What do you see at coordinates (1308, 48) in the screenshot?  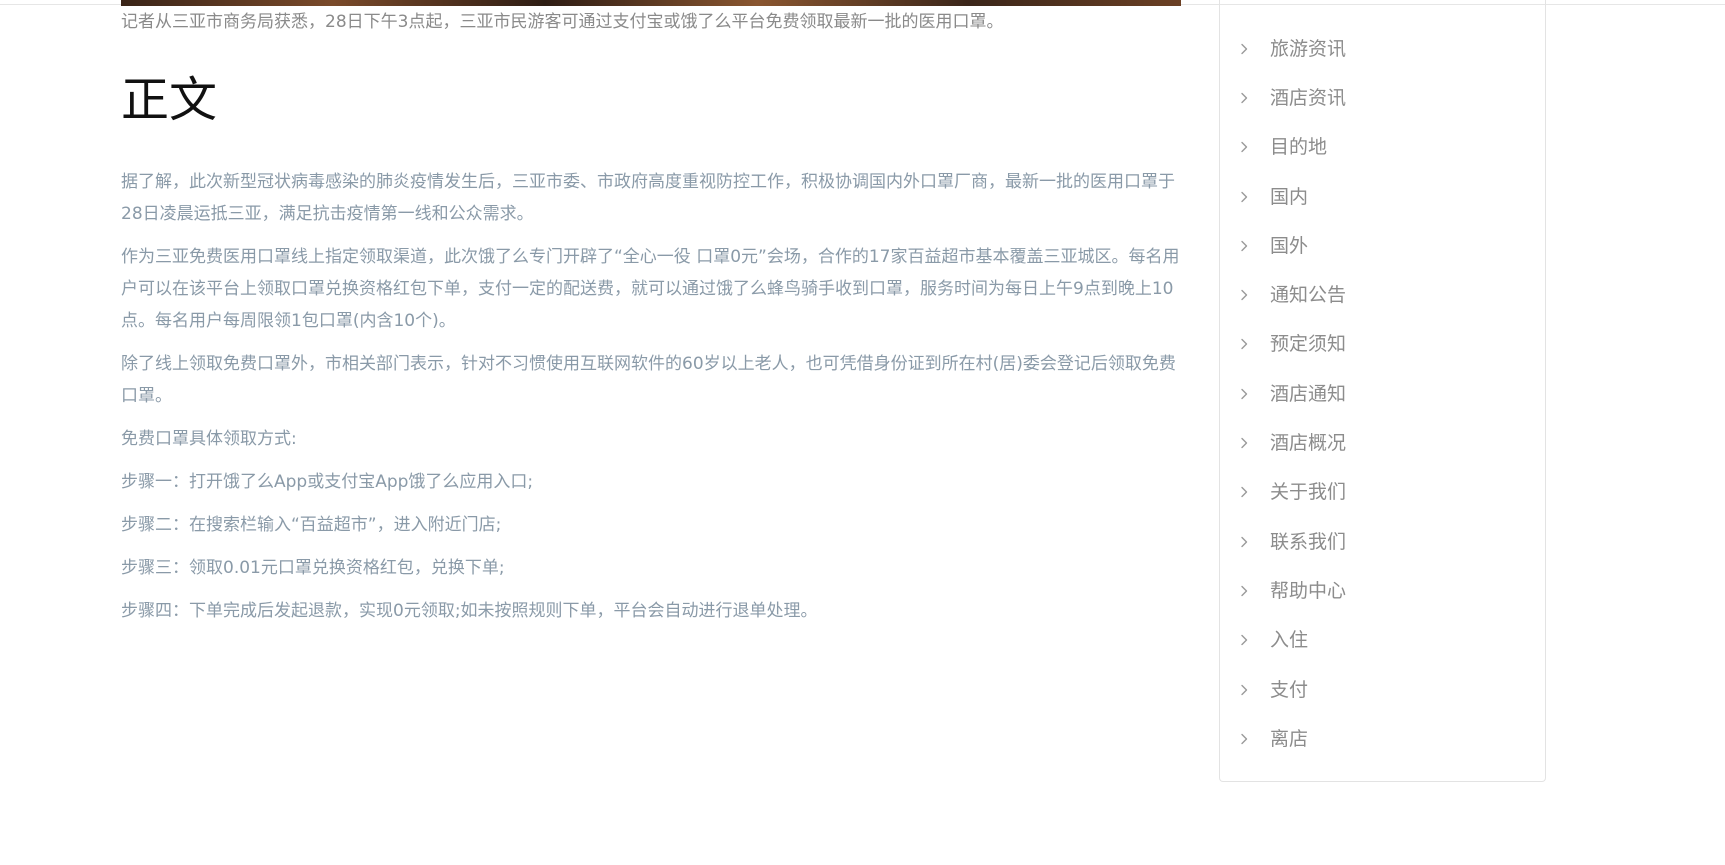 I see `sidebar-item-label: 旅游资讯` at bounding box center [1308, 48].